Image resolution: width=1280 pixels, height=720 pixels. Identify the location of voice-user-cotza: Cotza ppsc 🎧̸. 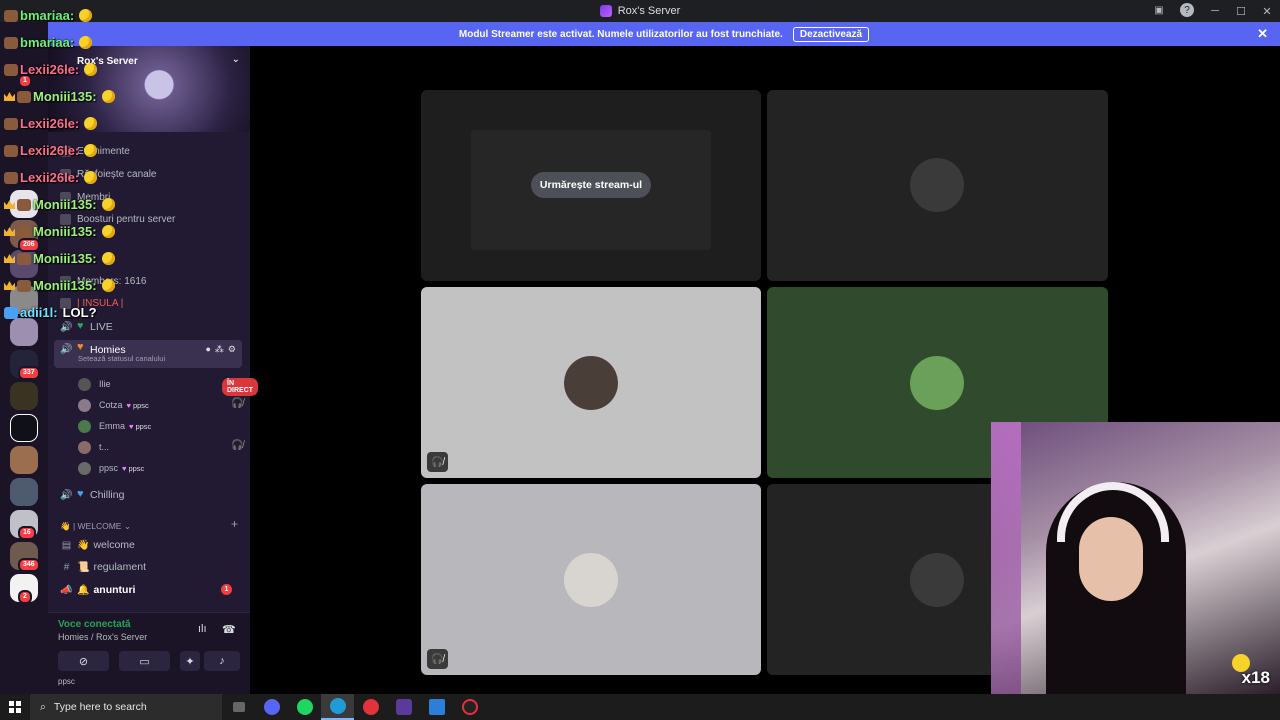
(160, 405).